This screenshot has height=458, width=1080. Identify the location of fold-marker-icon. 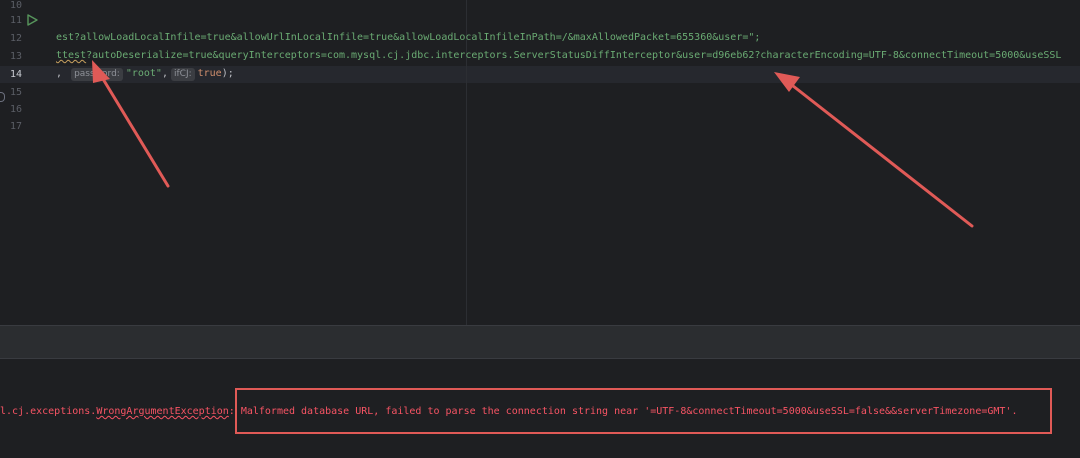
(2, 97).